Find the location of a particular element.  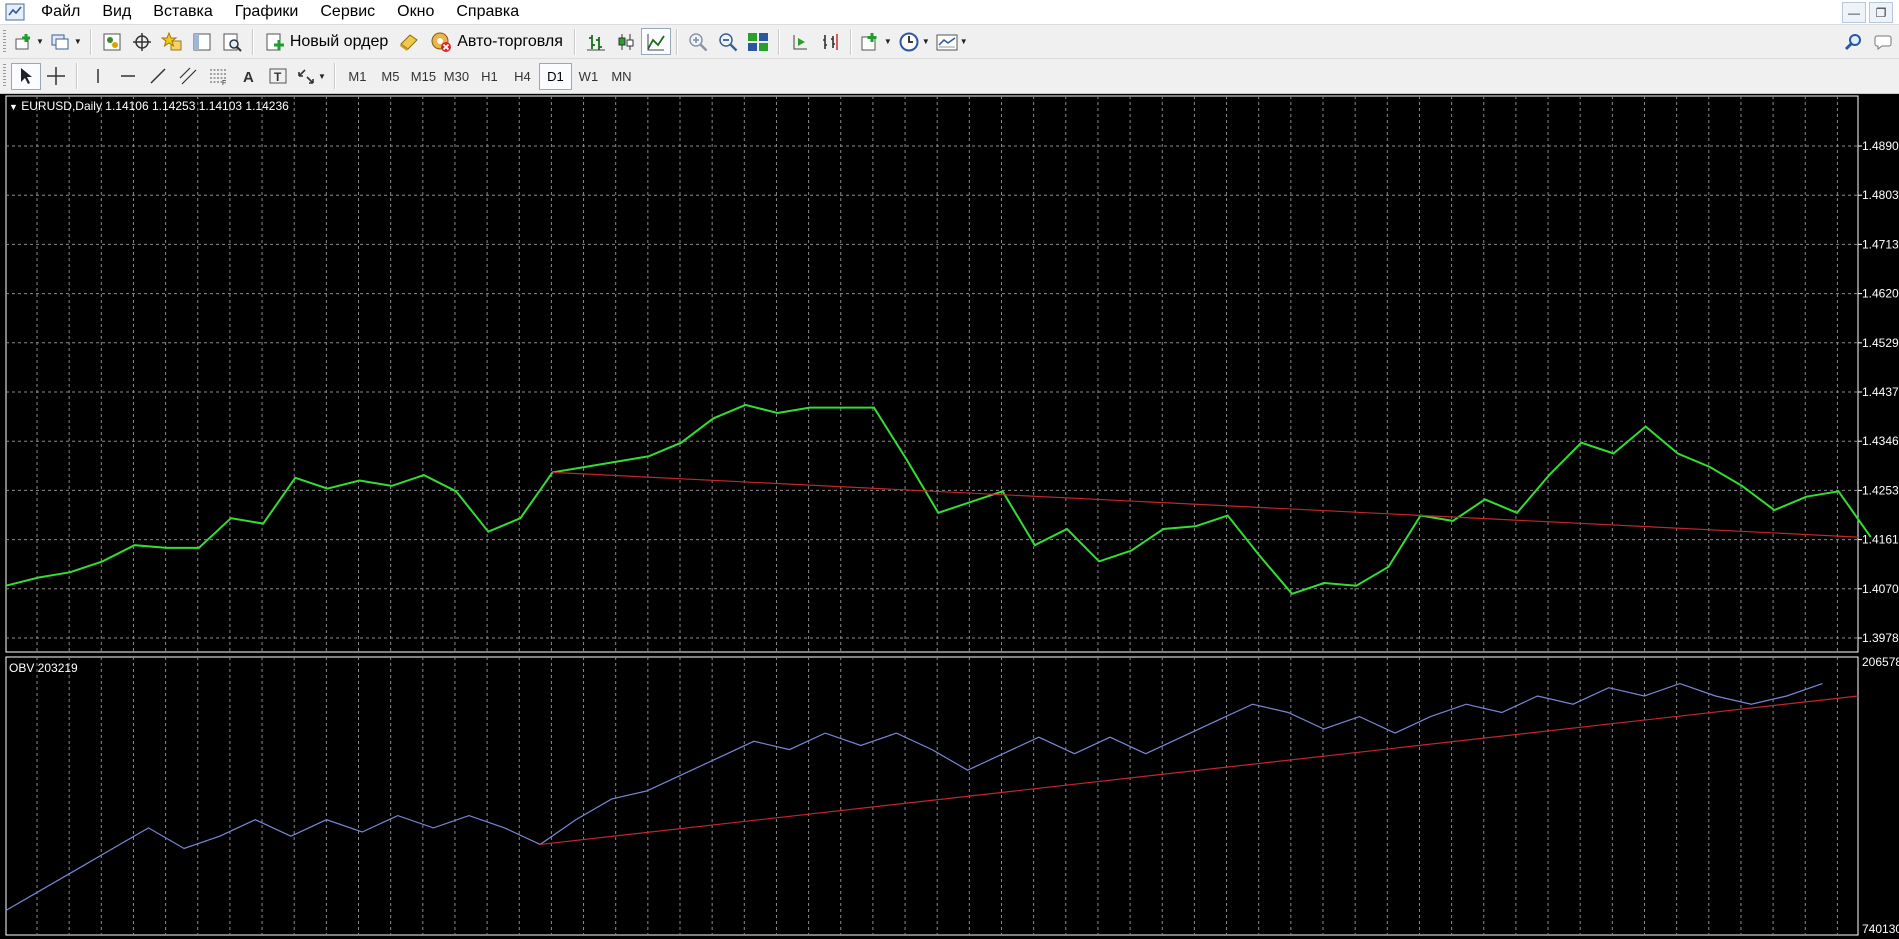

arrows-button: ▼ is located at coordinates (311, 76).